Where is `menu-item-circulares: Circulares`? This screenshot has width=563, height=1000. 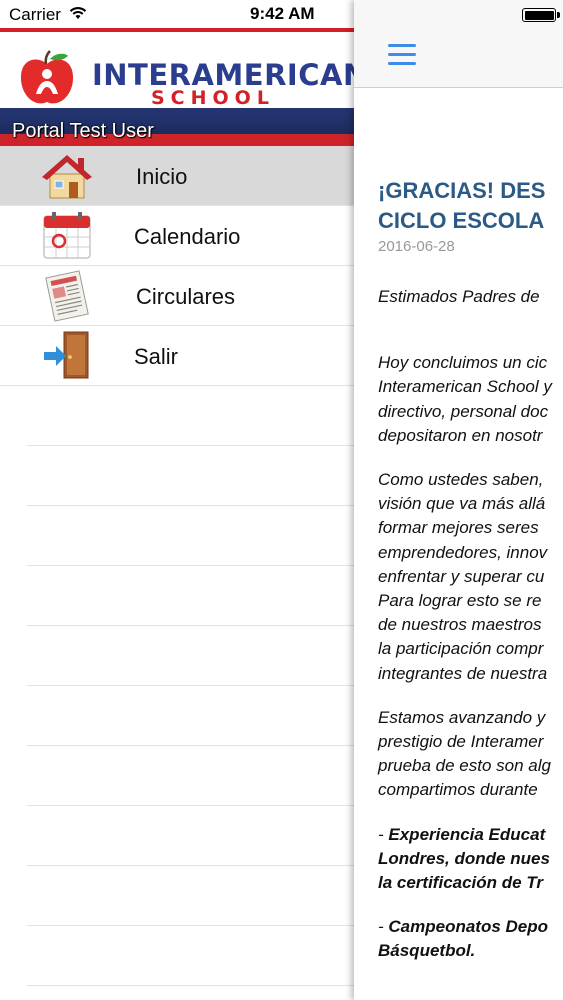 menu-item-circulares: Circulares is located at coordinates (177, 296).